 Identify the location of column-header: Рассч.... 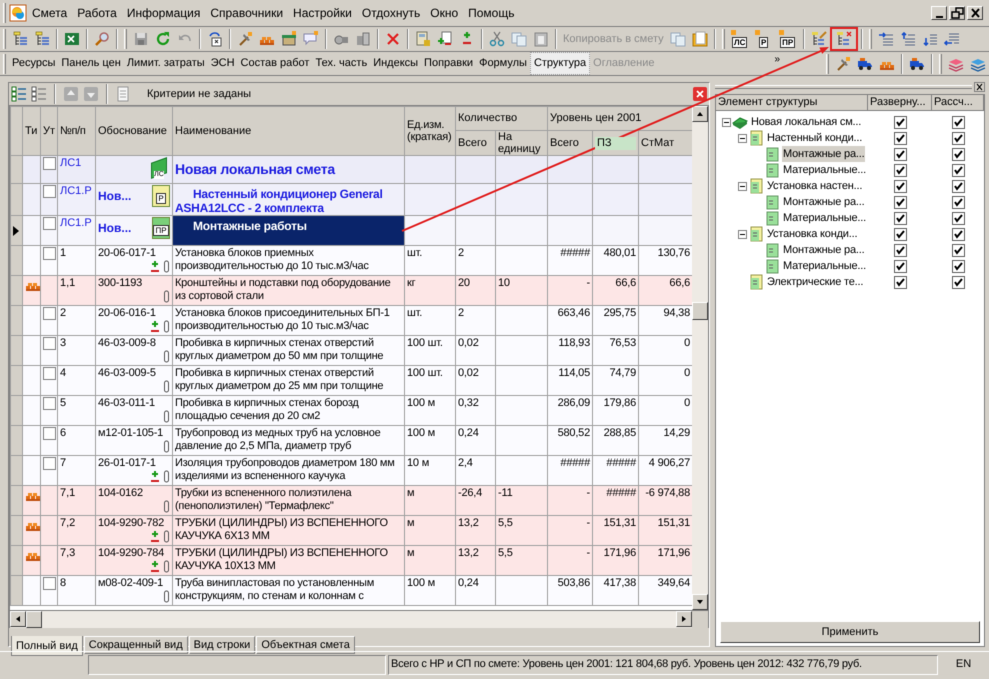
(958, 103).